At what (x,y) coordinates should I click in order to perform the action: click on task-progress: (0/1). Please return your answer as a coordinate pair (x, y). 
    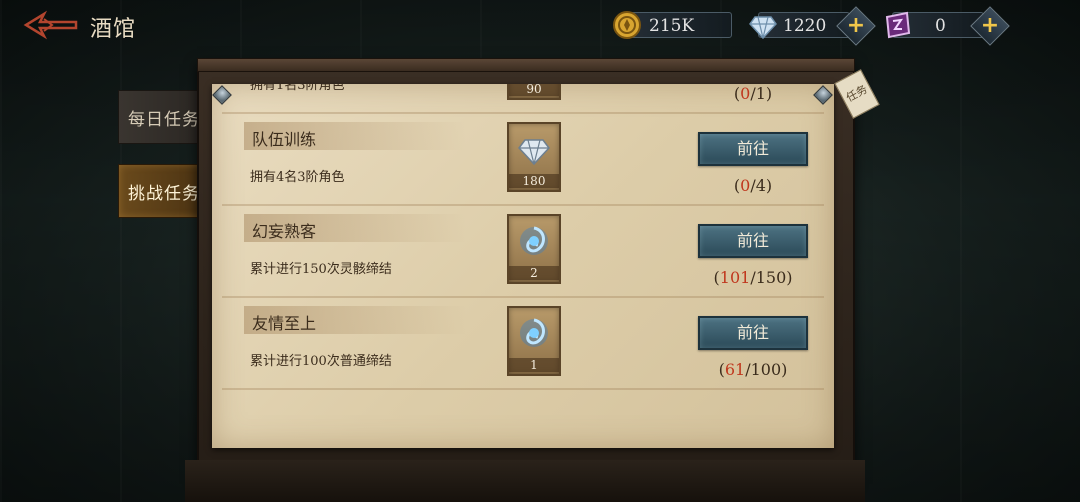
    Looking at the image, I should click on (753, 93).